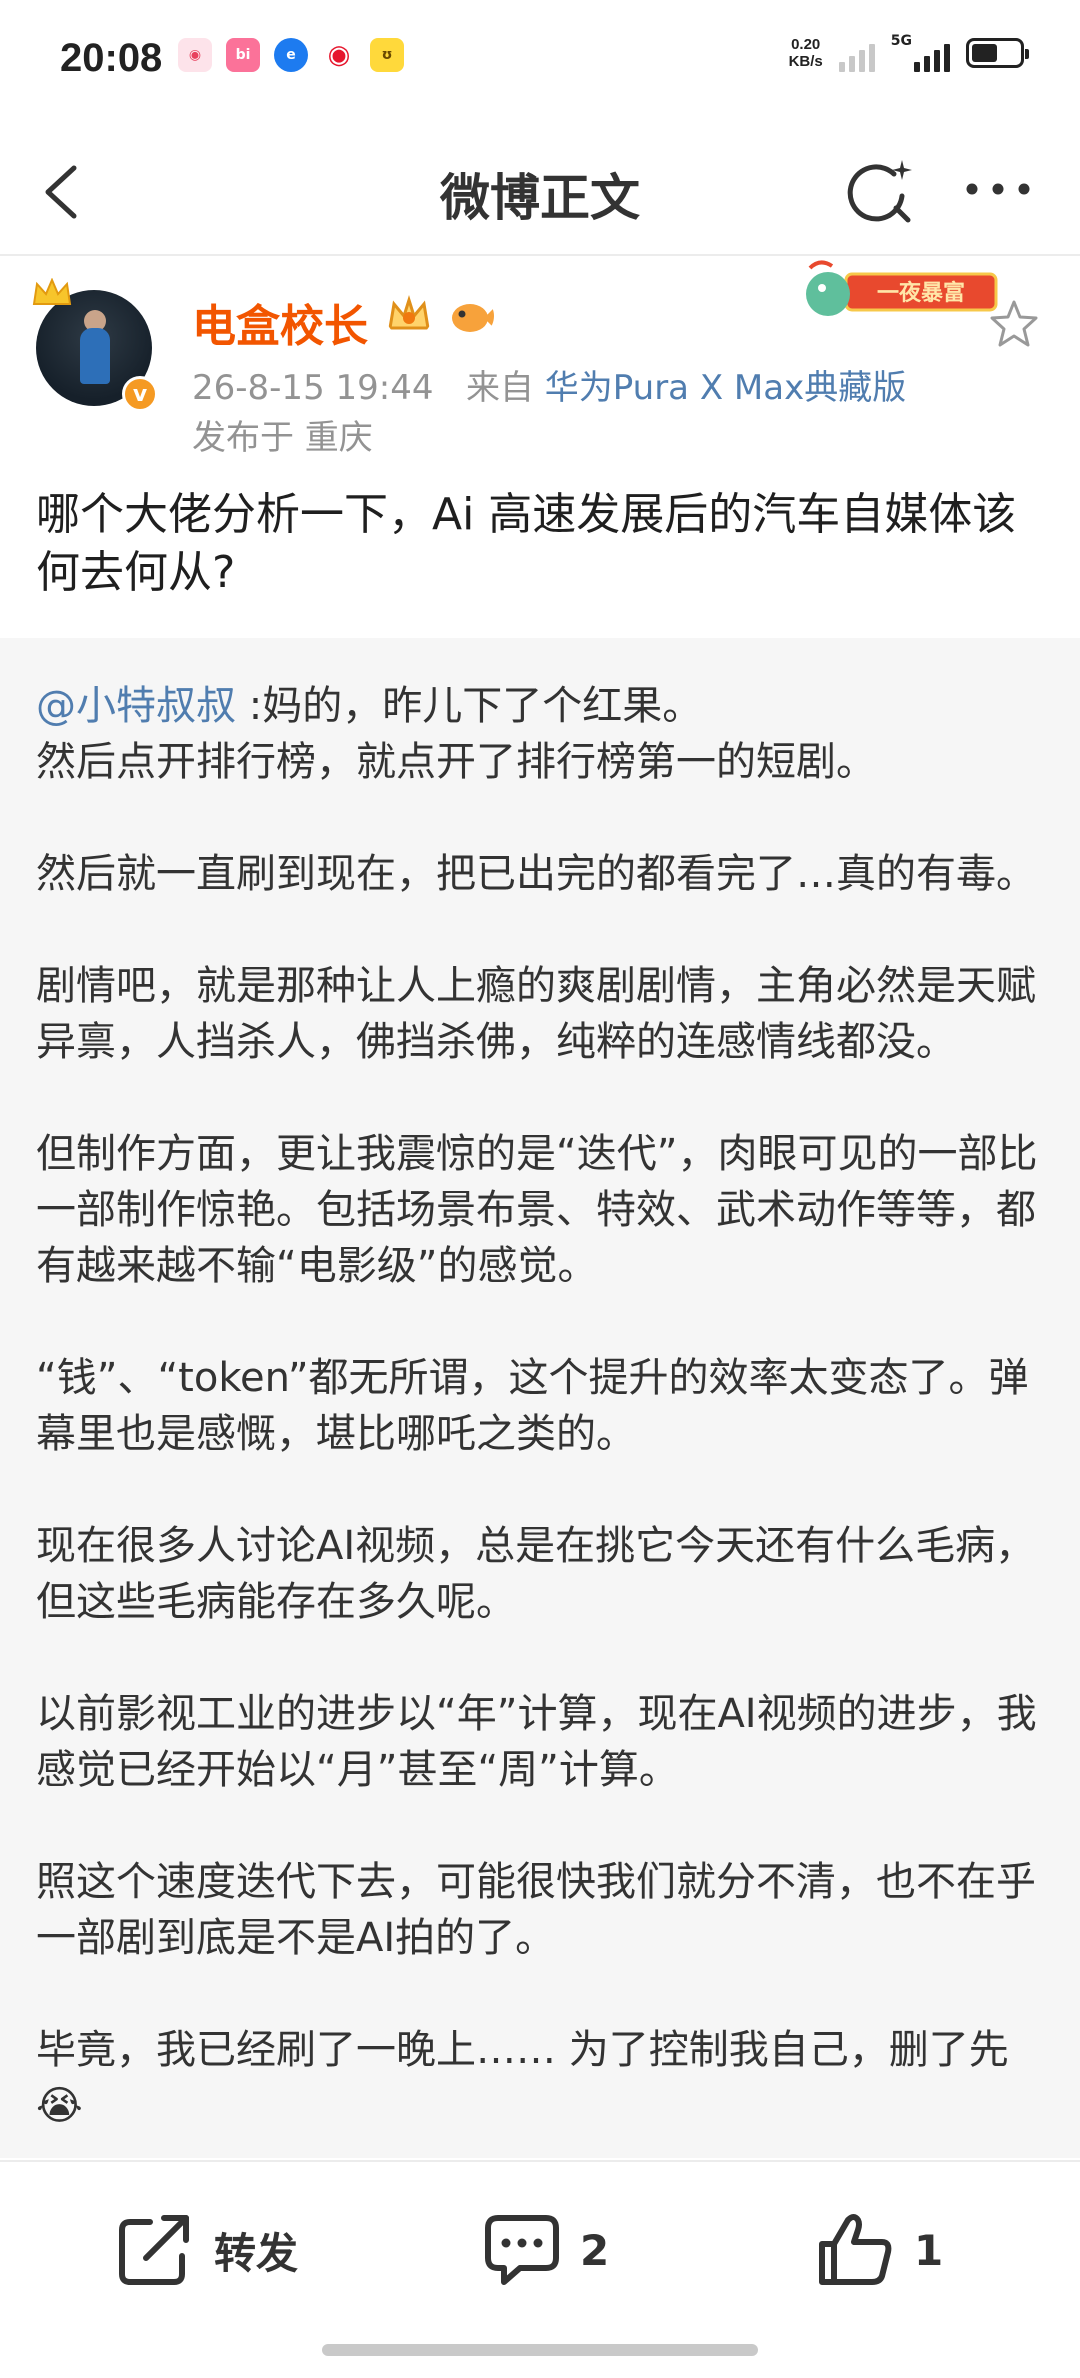 This screenshot has height=2378, width=1080. Describe the element at coordinates (540, 2350) in the screenshot. I see `home-indicator` at that location.